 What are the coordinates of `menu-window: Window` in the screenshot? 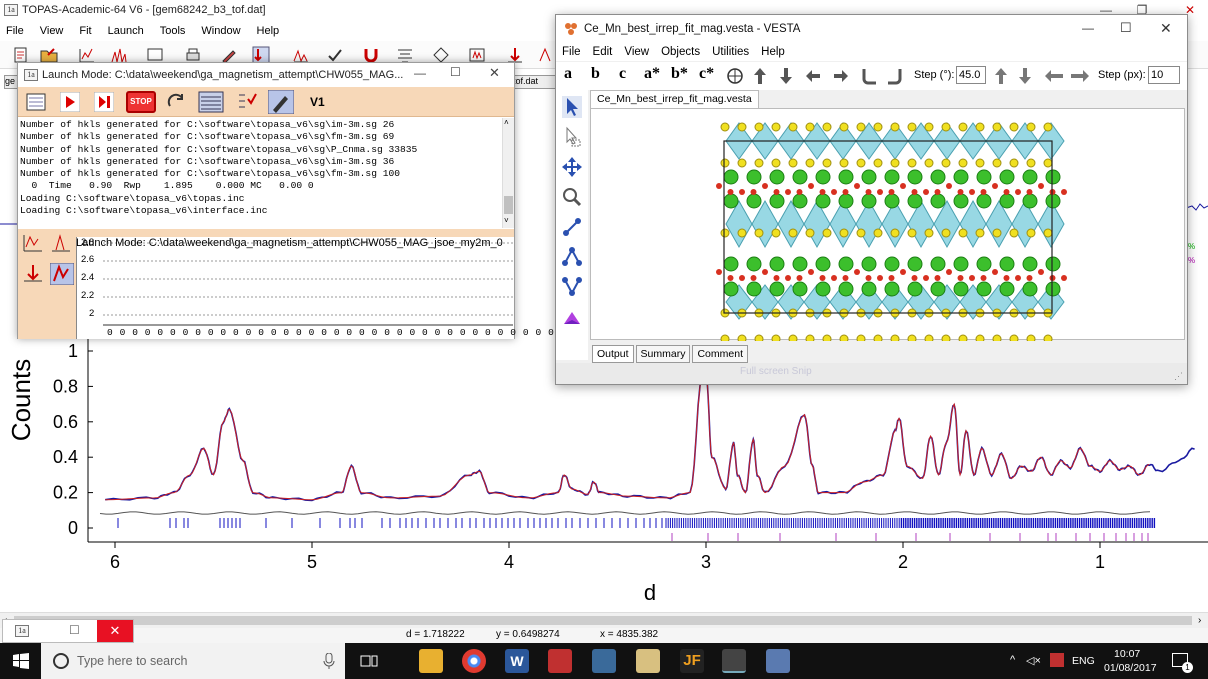 It's located at (220, 31).